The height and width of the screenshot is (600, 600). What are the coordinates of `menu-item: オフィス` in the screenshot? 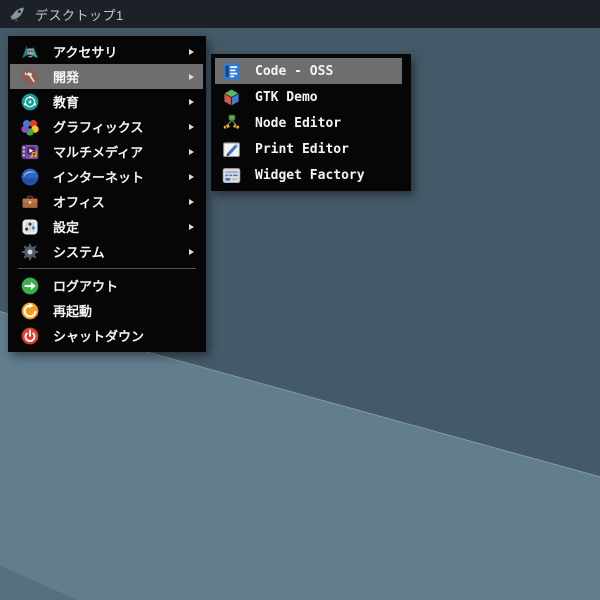 It's located at (106, 201).